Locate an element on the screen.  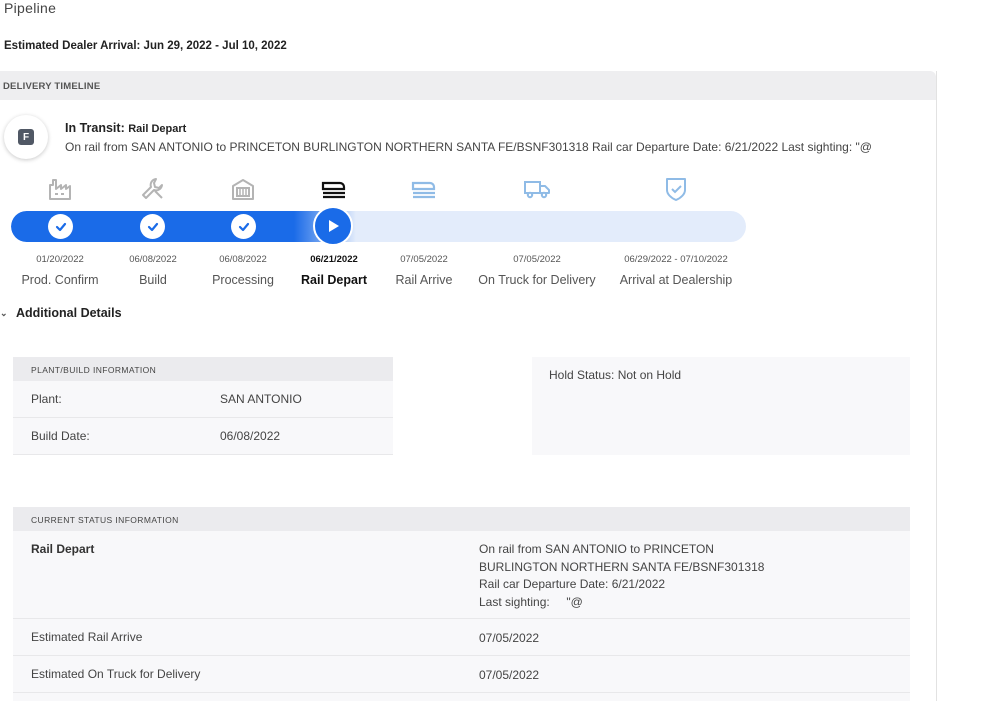
row-value: SAN ANTONIO is located at coordinates (261, 399).